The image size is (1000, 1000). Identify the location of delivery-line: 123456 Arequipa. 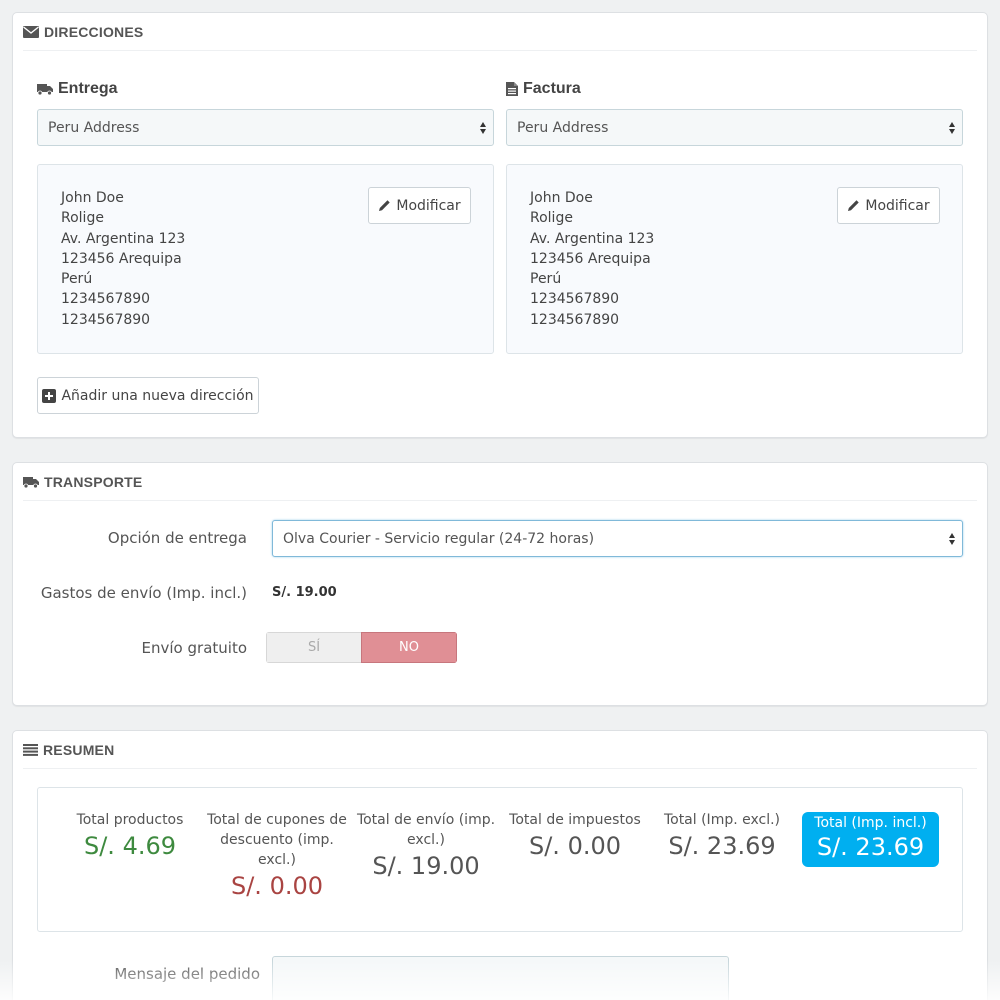
(121, 258).